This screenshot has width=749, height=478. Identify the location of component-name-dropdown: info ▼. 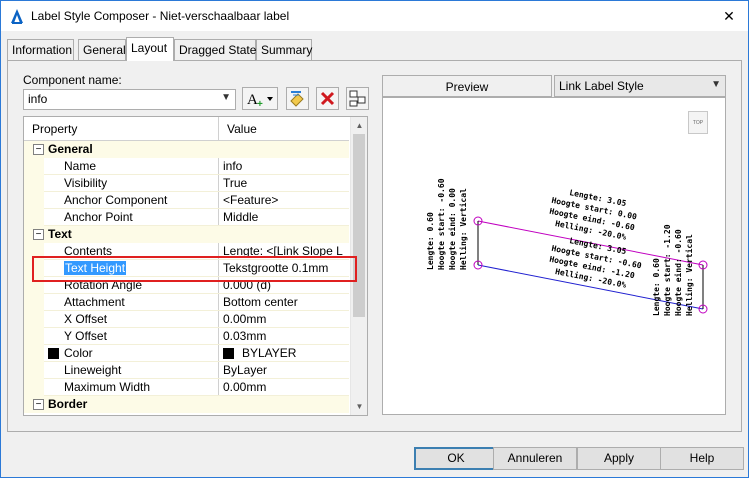
(129, 99).